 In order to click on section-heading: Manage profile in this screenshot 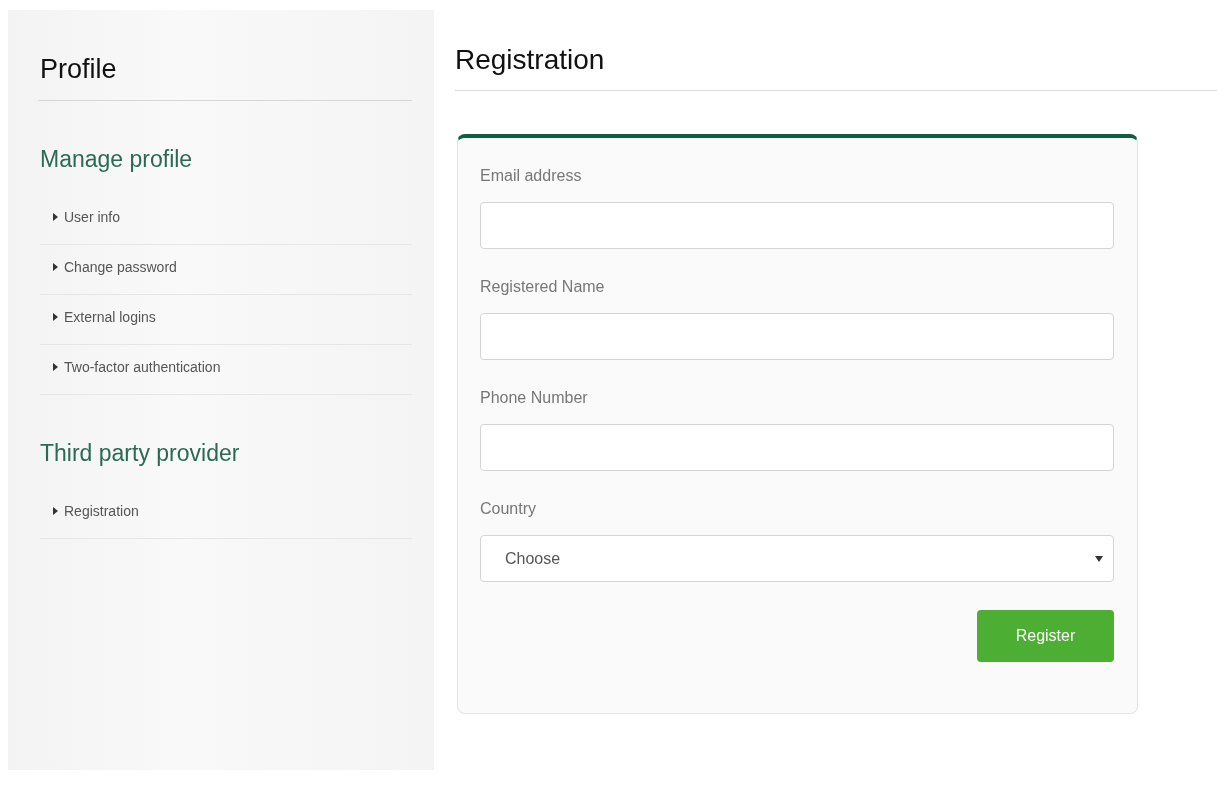, I will do `click(117, 159)`.